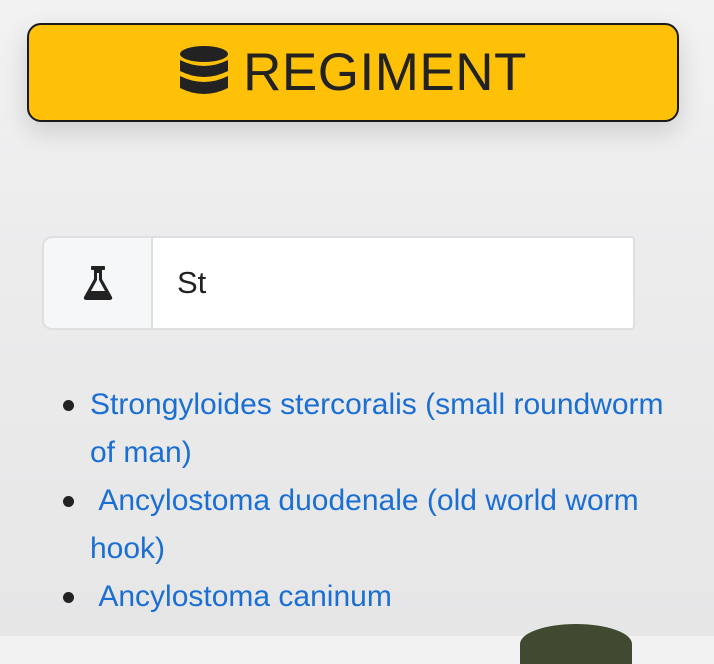 The image size is (714, 664). I want to click on result-link: Ancylostoma caninum, so click(240, 596).